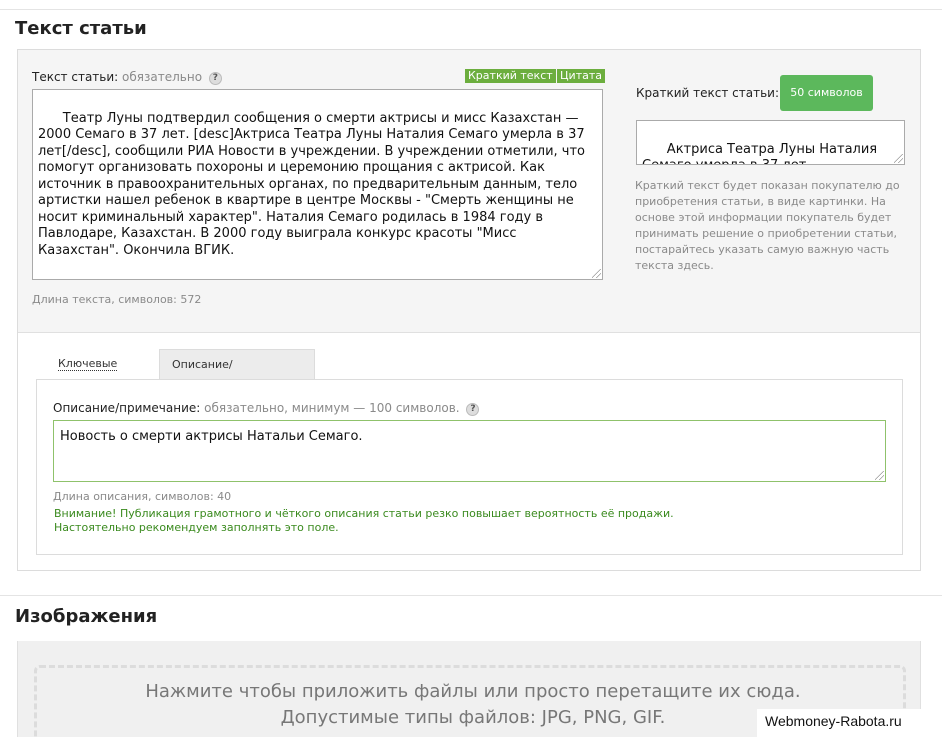 This screenshot has width=942, height=737. I want to click on tab-keywords: Ключевые слова, so click(102, 375).